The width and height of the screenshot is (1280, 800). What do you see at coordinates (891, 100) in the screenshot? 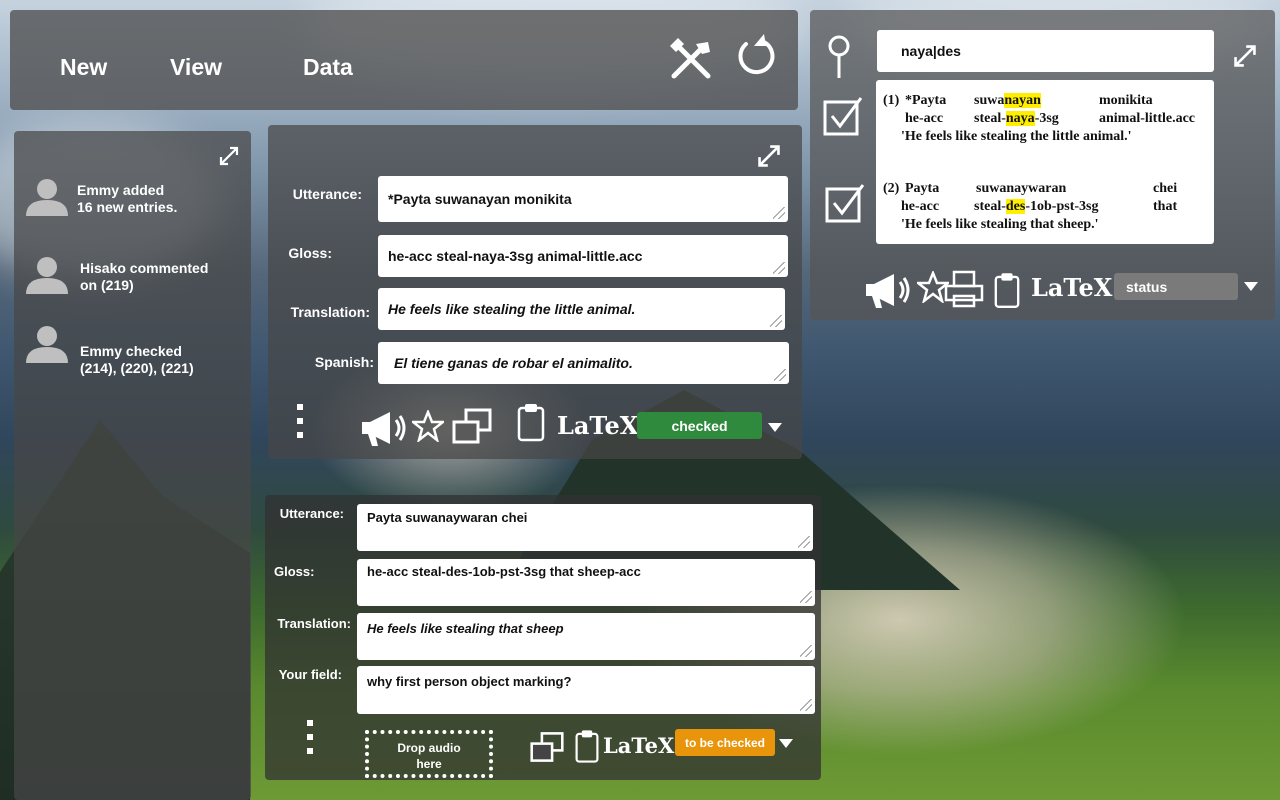
I see `example-number: (1)` at bounding box center [891, 100].